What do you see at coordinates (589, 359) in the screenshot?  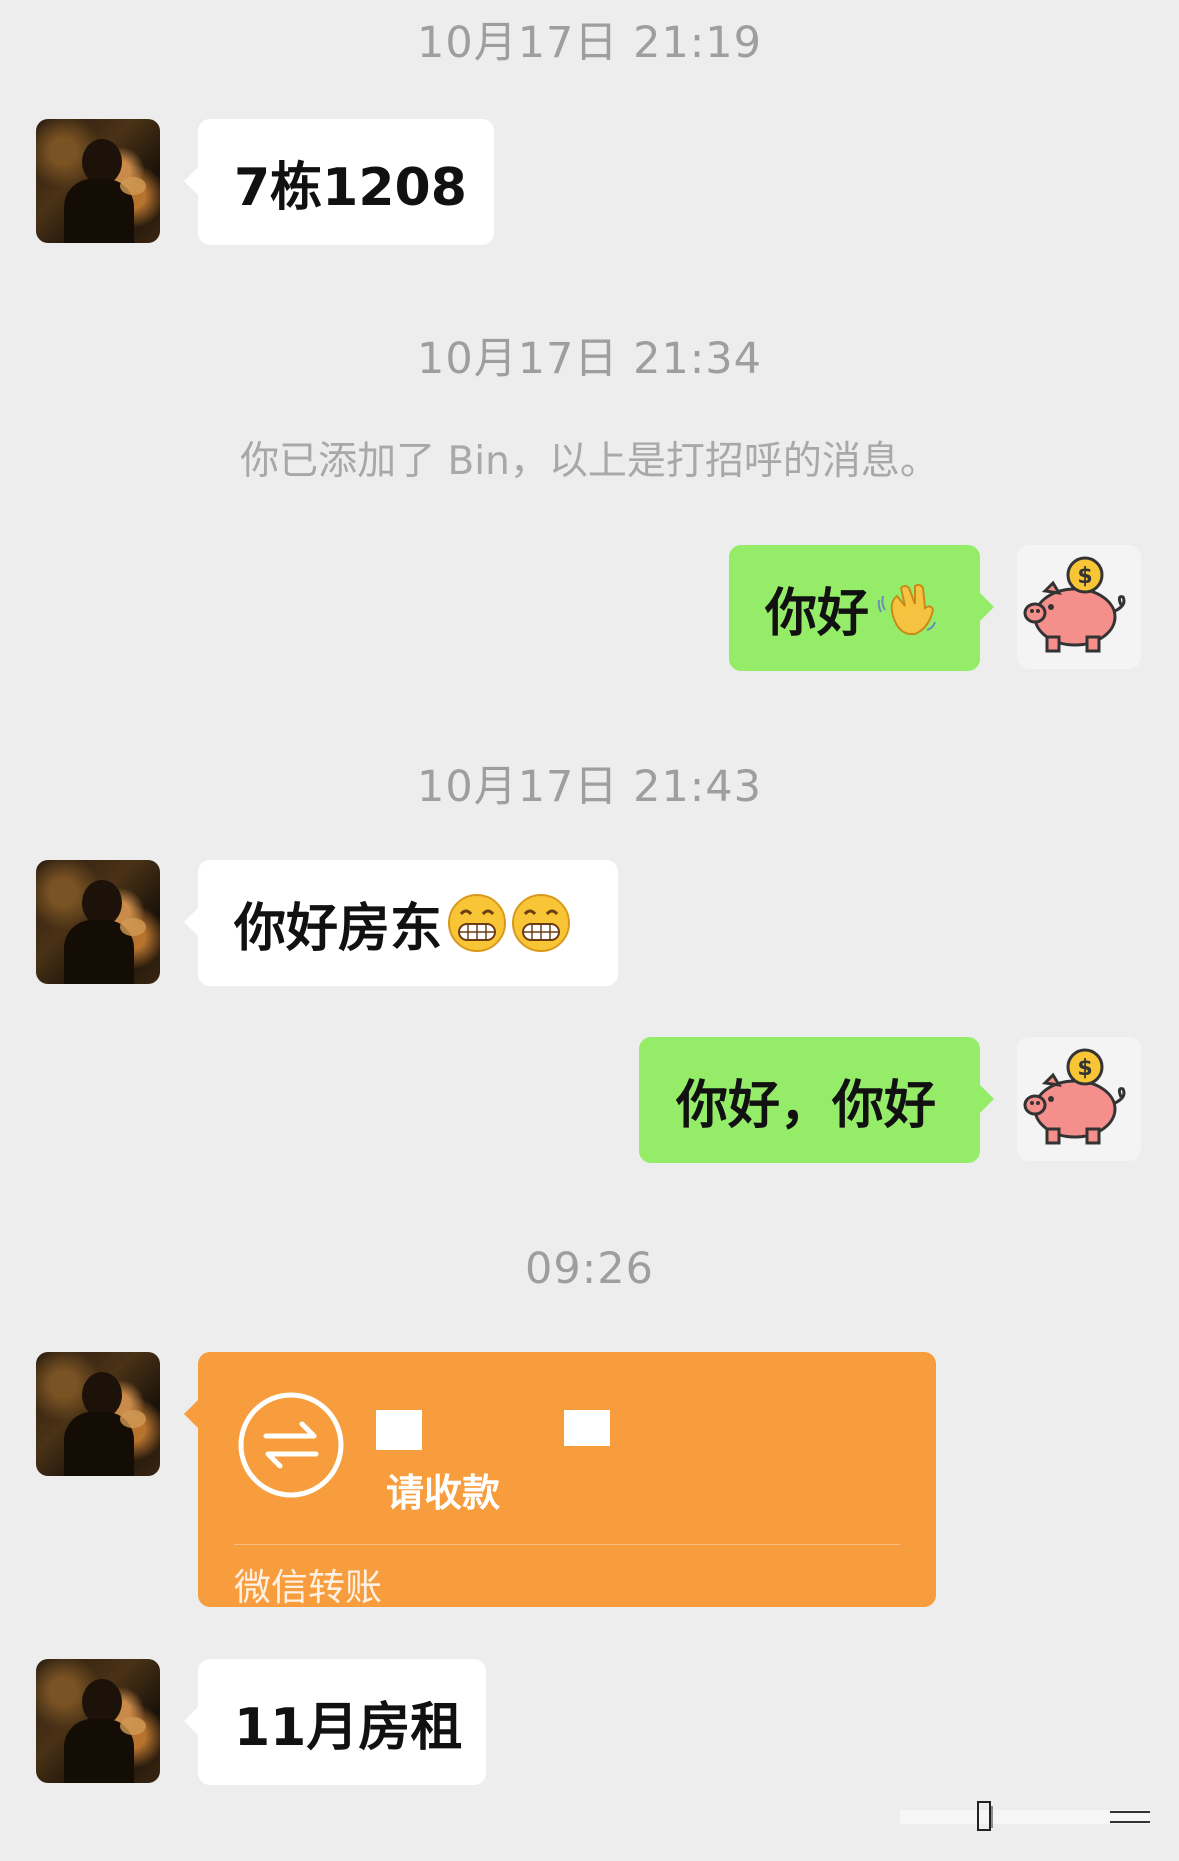 I see `timestamp: 10月17日 21:34` at bounding box center [589, 359].